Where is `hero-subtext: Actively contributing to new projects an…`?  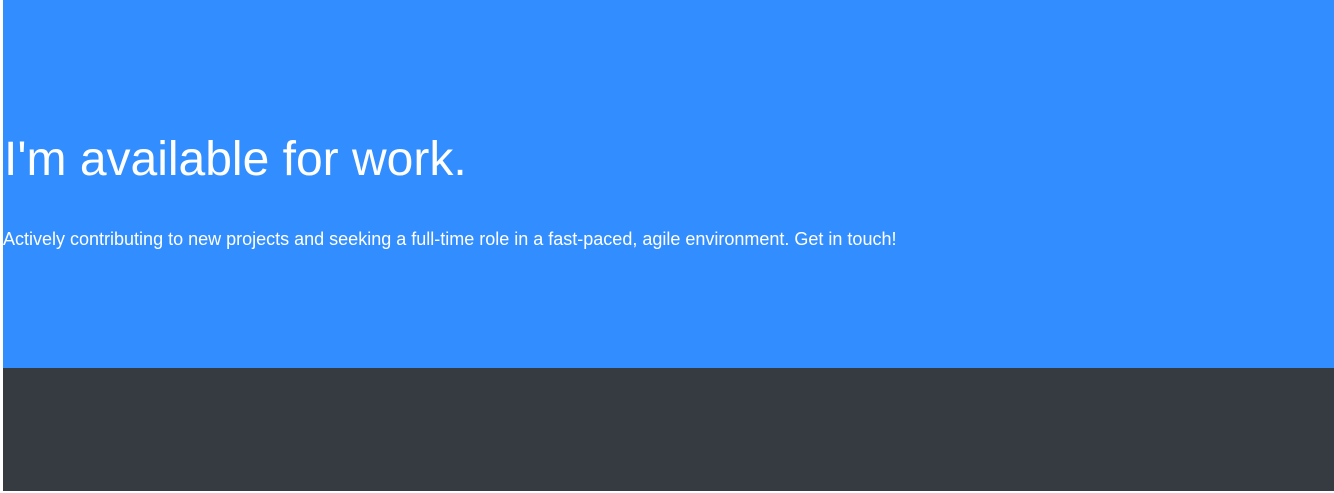
hero-subtext: Actively contributing to new projects an… is located at coordinates (450, 239).